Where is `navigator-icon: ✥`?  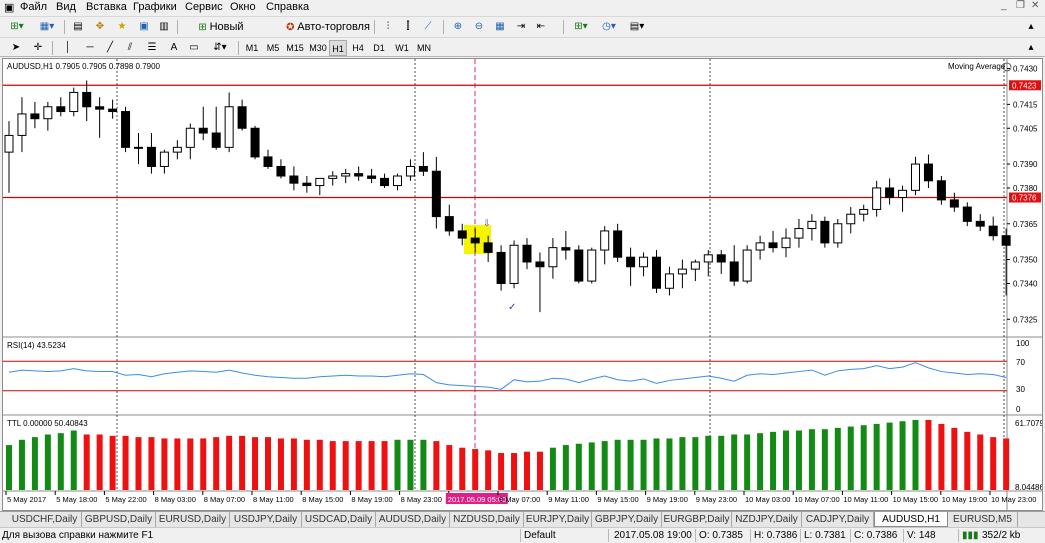 navigator-icon: ✥ is located at coordinates (100, 27).